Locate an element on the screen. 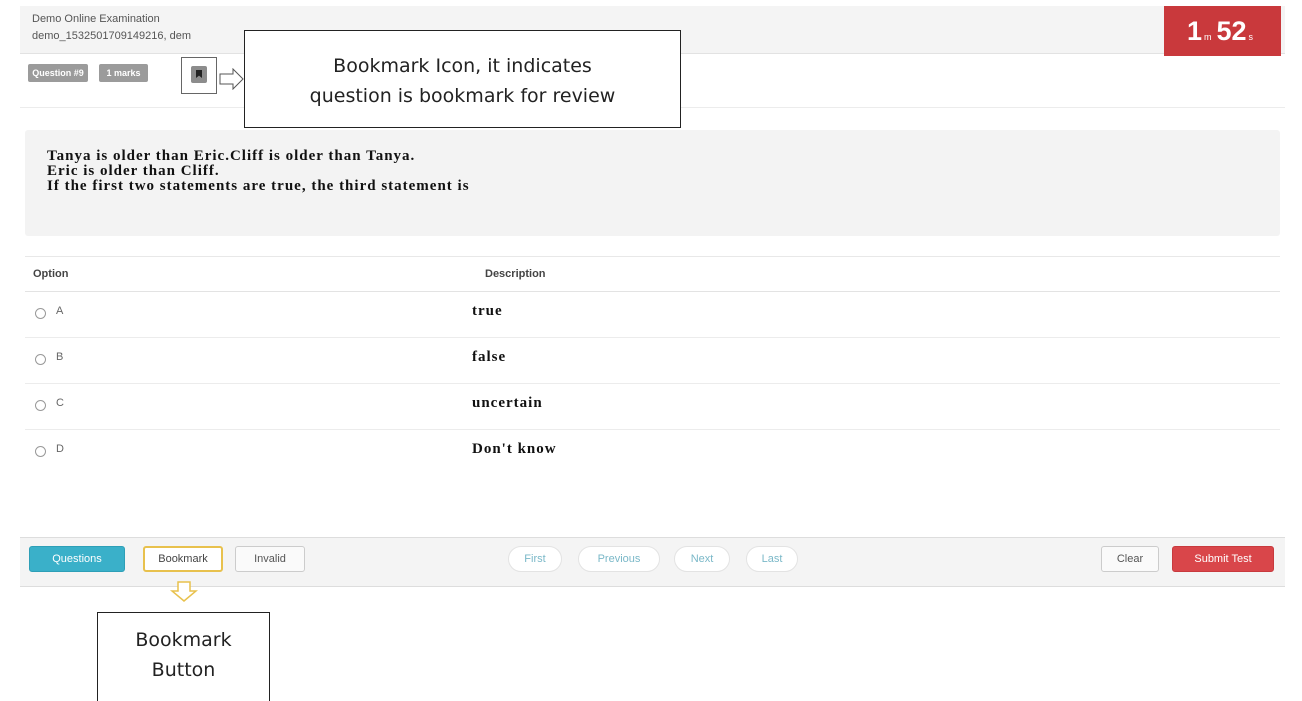  column-header-description: Description is located at coordinates (515, 274).